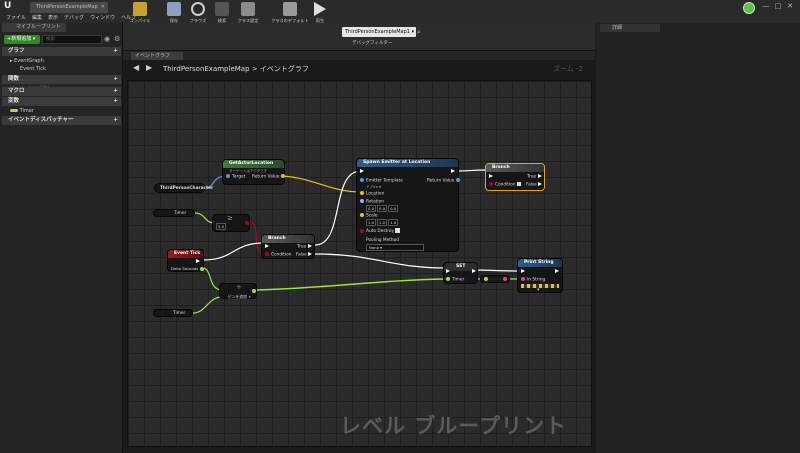 Image resolution: width=800 pixels, height=453 pixels. What do you see at coordinates (455, 280) in the screenshot?
I see `pin-timer: Timer` at bounding box center [455, 280].